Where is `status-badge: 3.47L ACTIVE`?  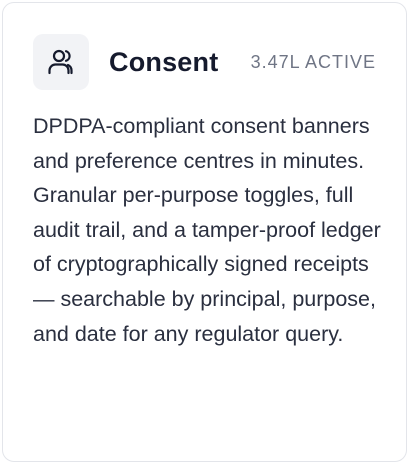 status-badge: 3.47L ACTIVE is located at coordinates (313, 61).